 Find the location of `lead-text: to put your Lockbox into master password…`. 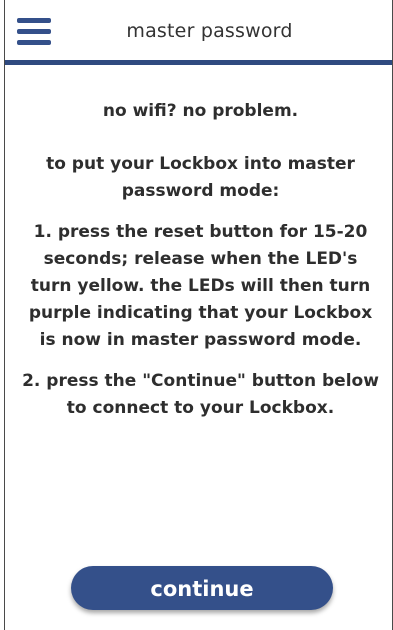

lead-text: to put your Lockbox into master password… is located at coordinates (200, 177).